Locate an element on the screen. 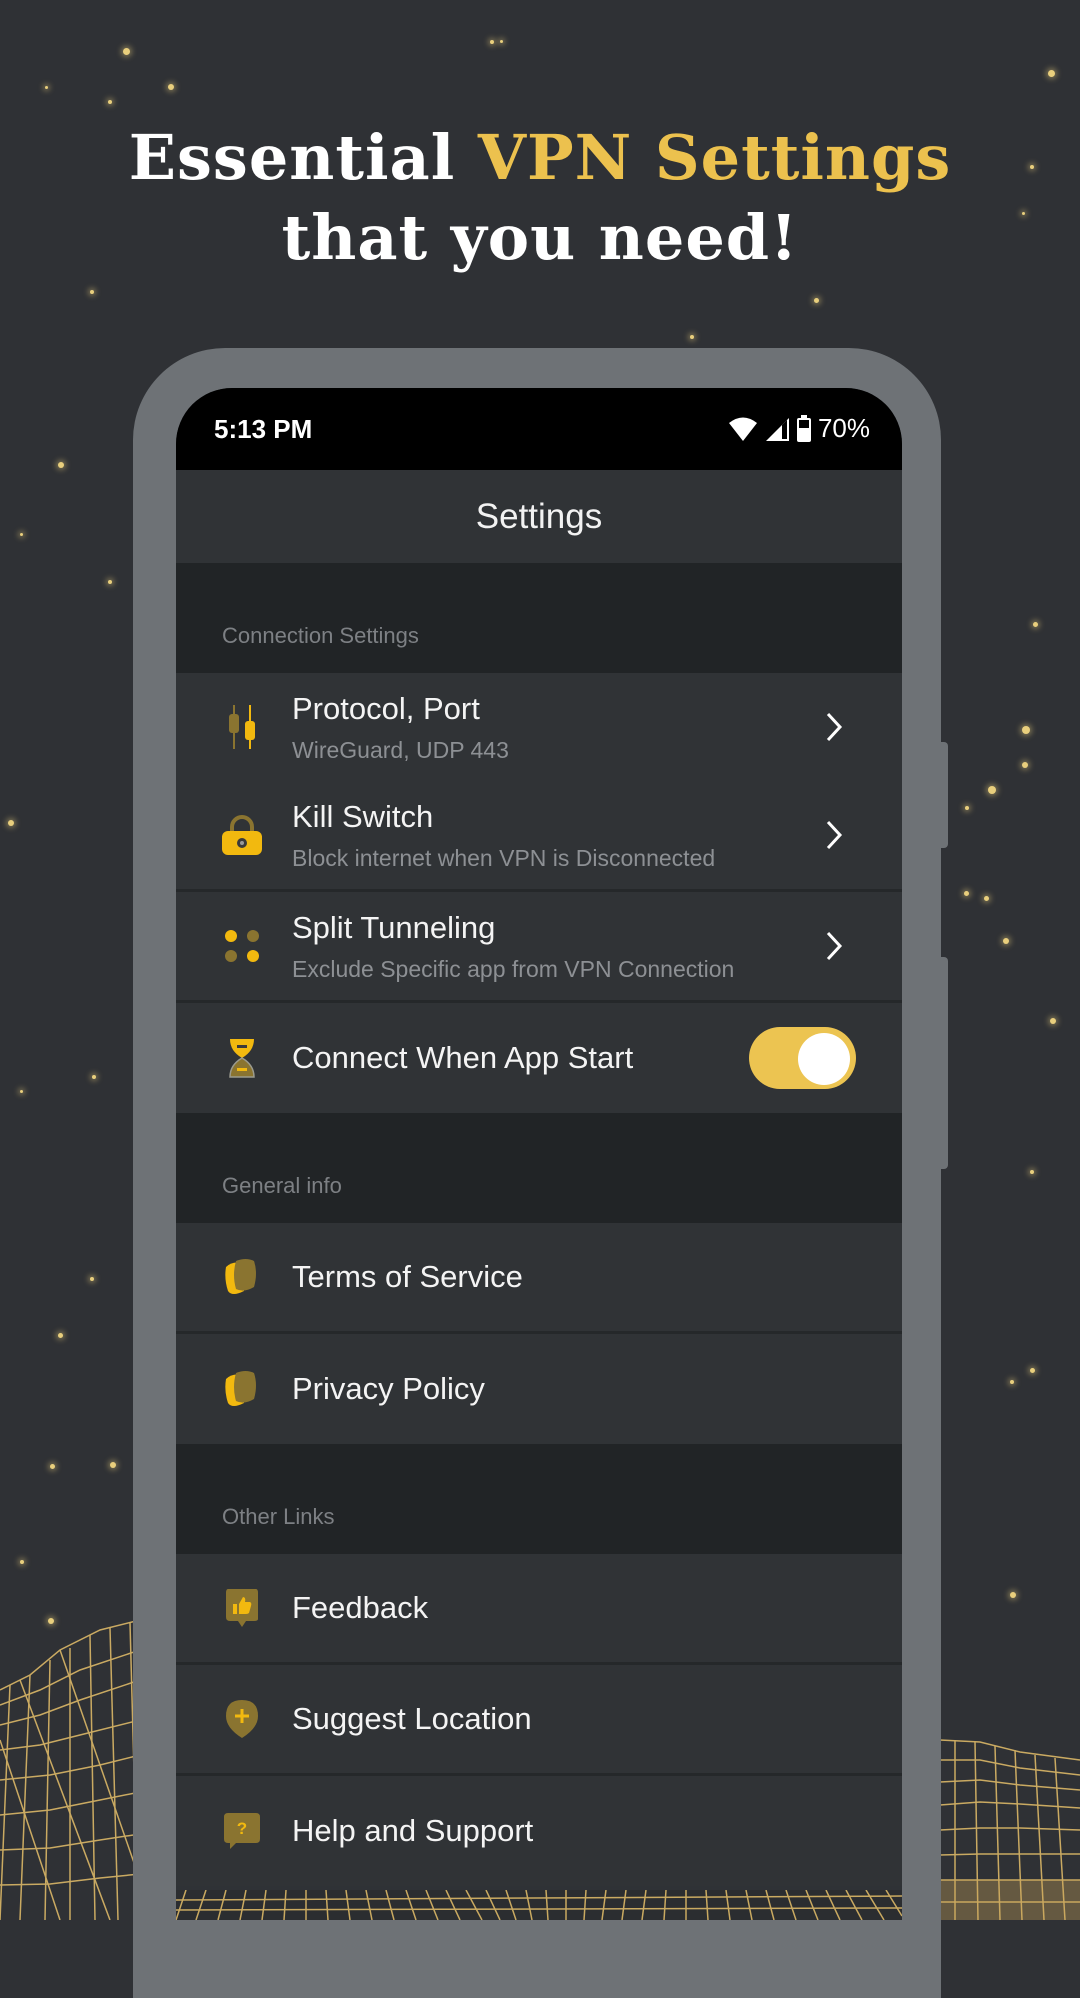 This screenshot has width=1080, height=1998. status-time: 5:13 PM is located at coordinates (263, 429).